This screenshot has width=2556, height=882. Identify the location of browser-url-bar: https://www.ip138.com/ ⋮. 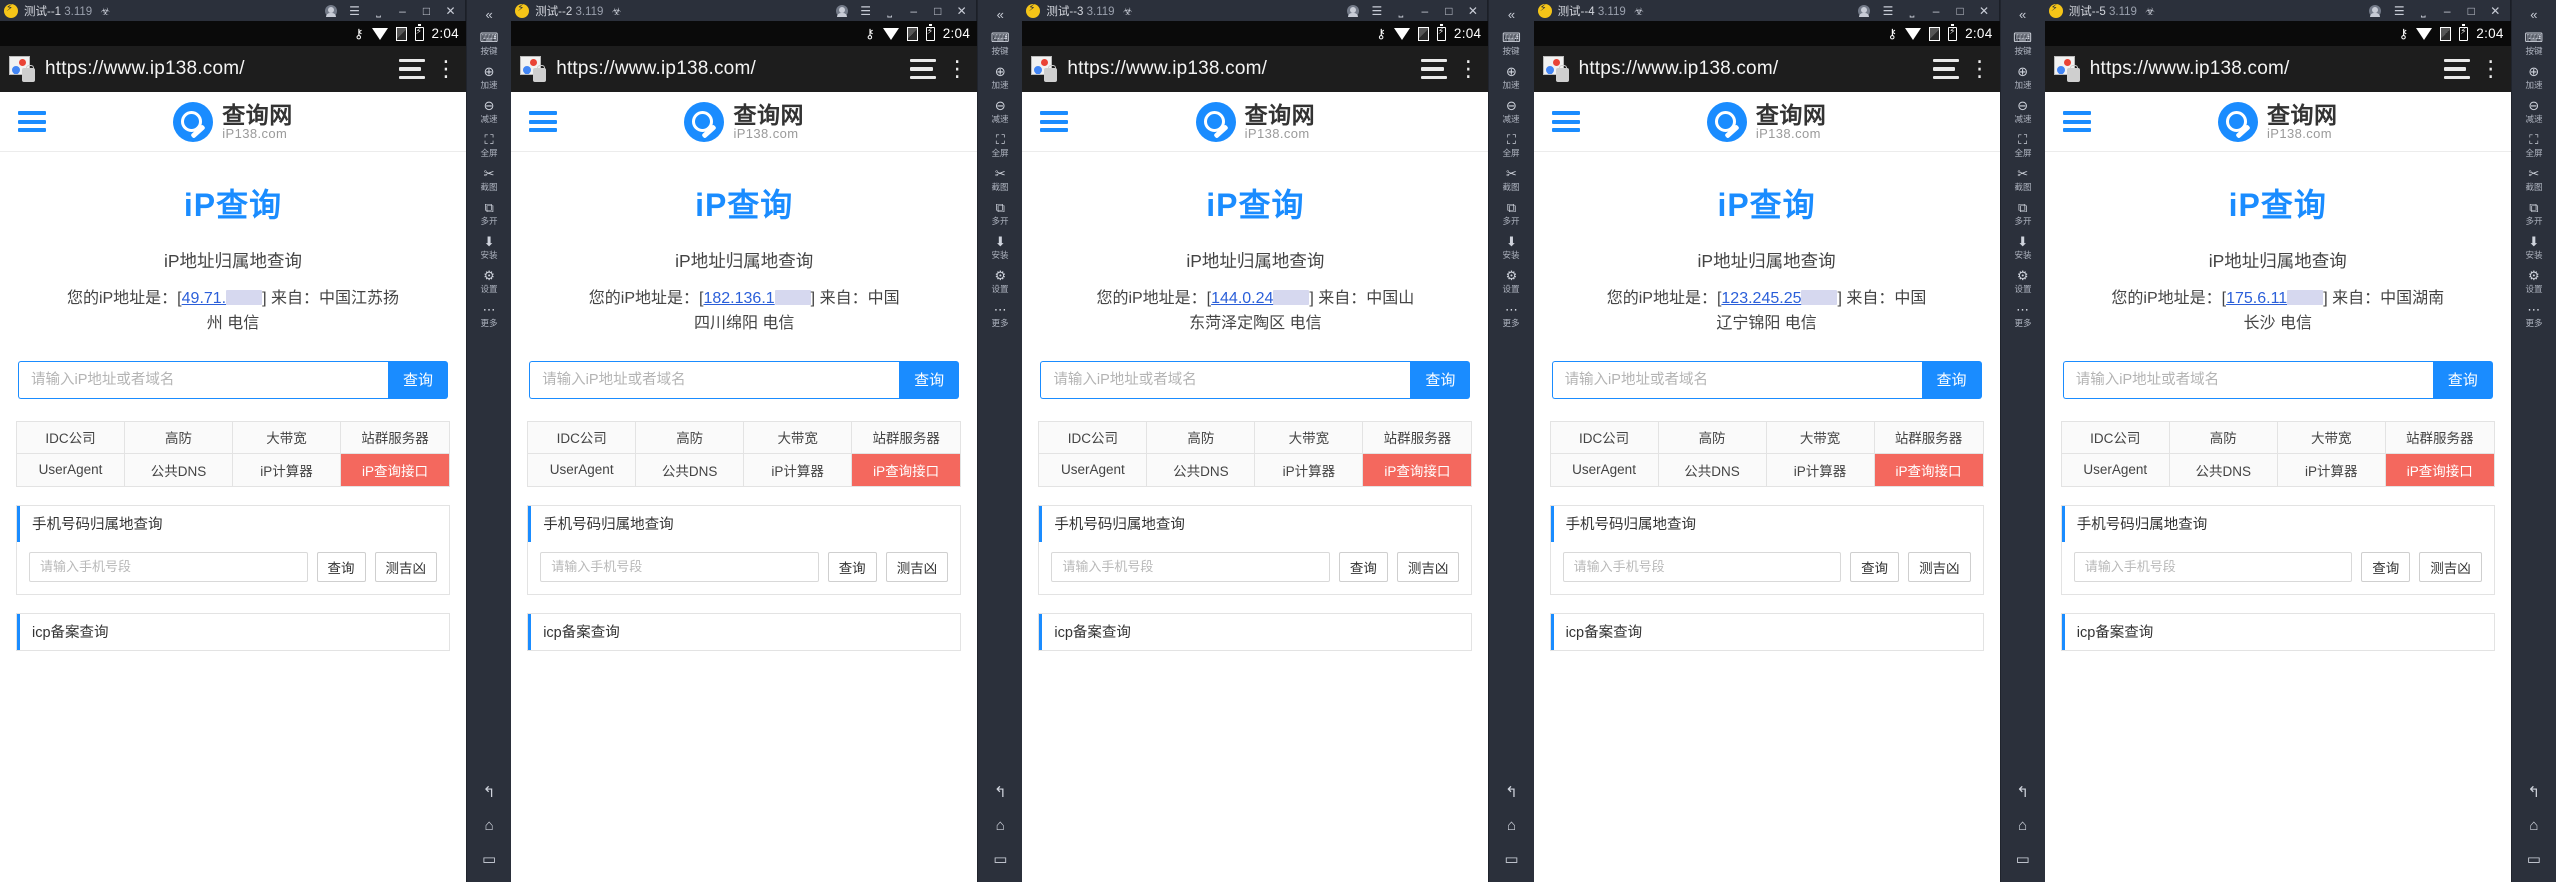
(2277, 69).